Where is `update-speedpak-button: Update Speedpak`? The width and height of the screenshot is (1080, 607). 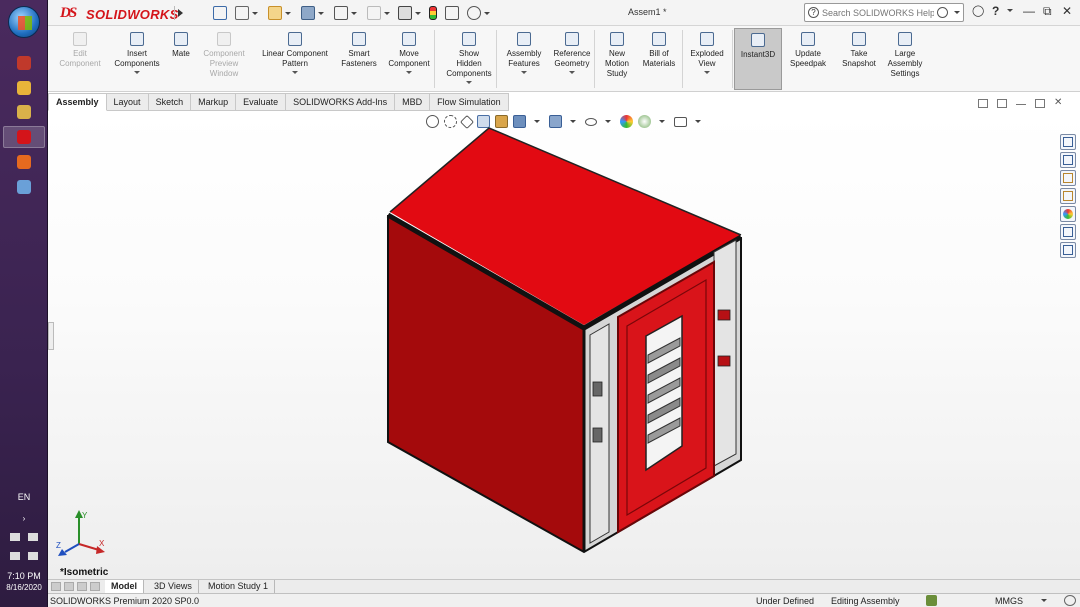 update-speedpak-button: Update Speedpak is located at coordinates (808, 59).